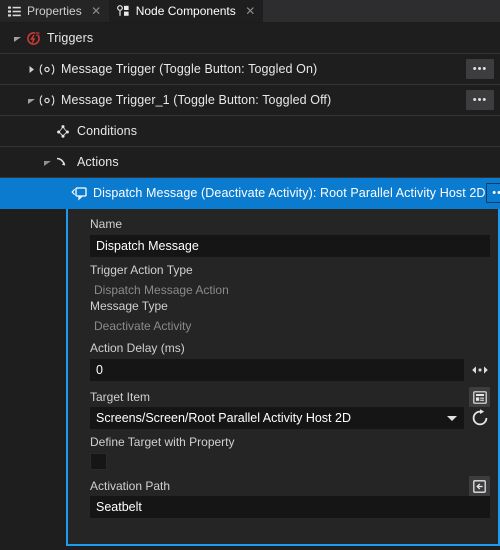 The width and height of the screenshot is (500, 550). What do you see at coordinates (70, 38) in the screenshot?
I see `tree-row-label: Triggers` at bounding box center [70, 38].